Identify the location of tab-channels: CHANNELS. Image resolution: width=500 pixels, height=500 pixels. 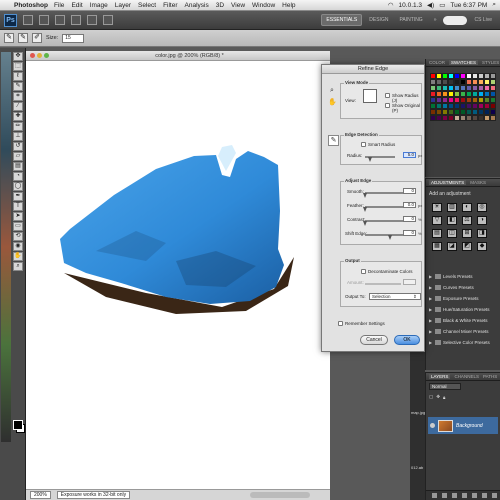
(466, 376).